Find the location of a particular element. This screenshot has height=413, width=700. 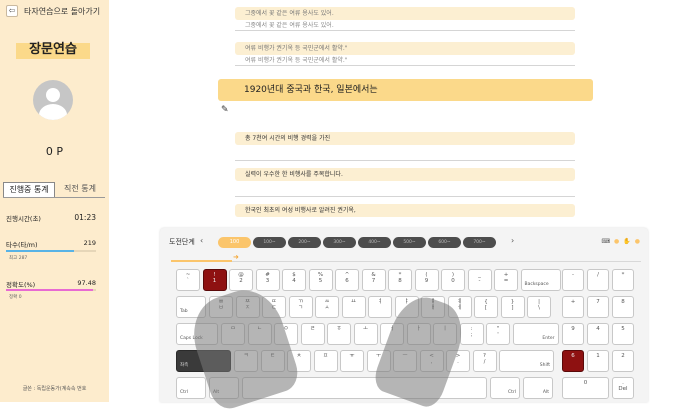

panel-icons: ⌨ ● ✋ ● is located at coordinates (620, 241).